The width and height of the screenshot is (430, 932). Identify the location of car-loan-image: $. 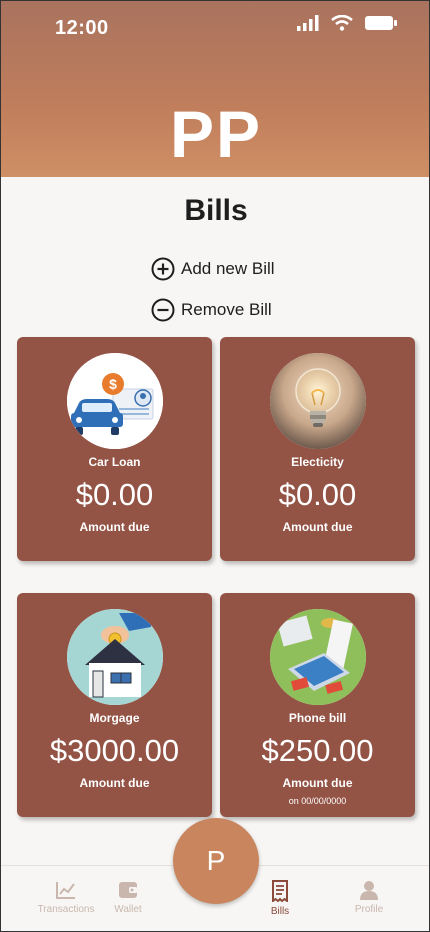
(115, 401).